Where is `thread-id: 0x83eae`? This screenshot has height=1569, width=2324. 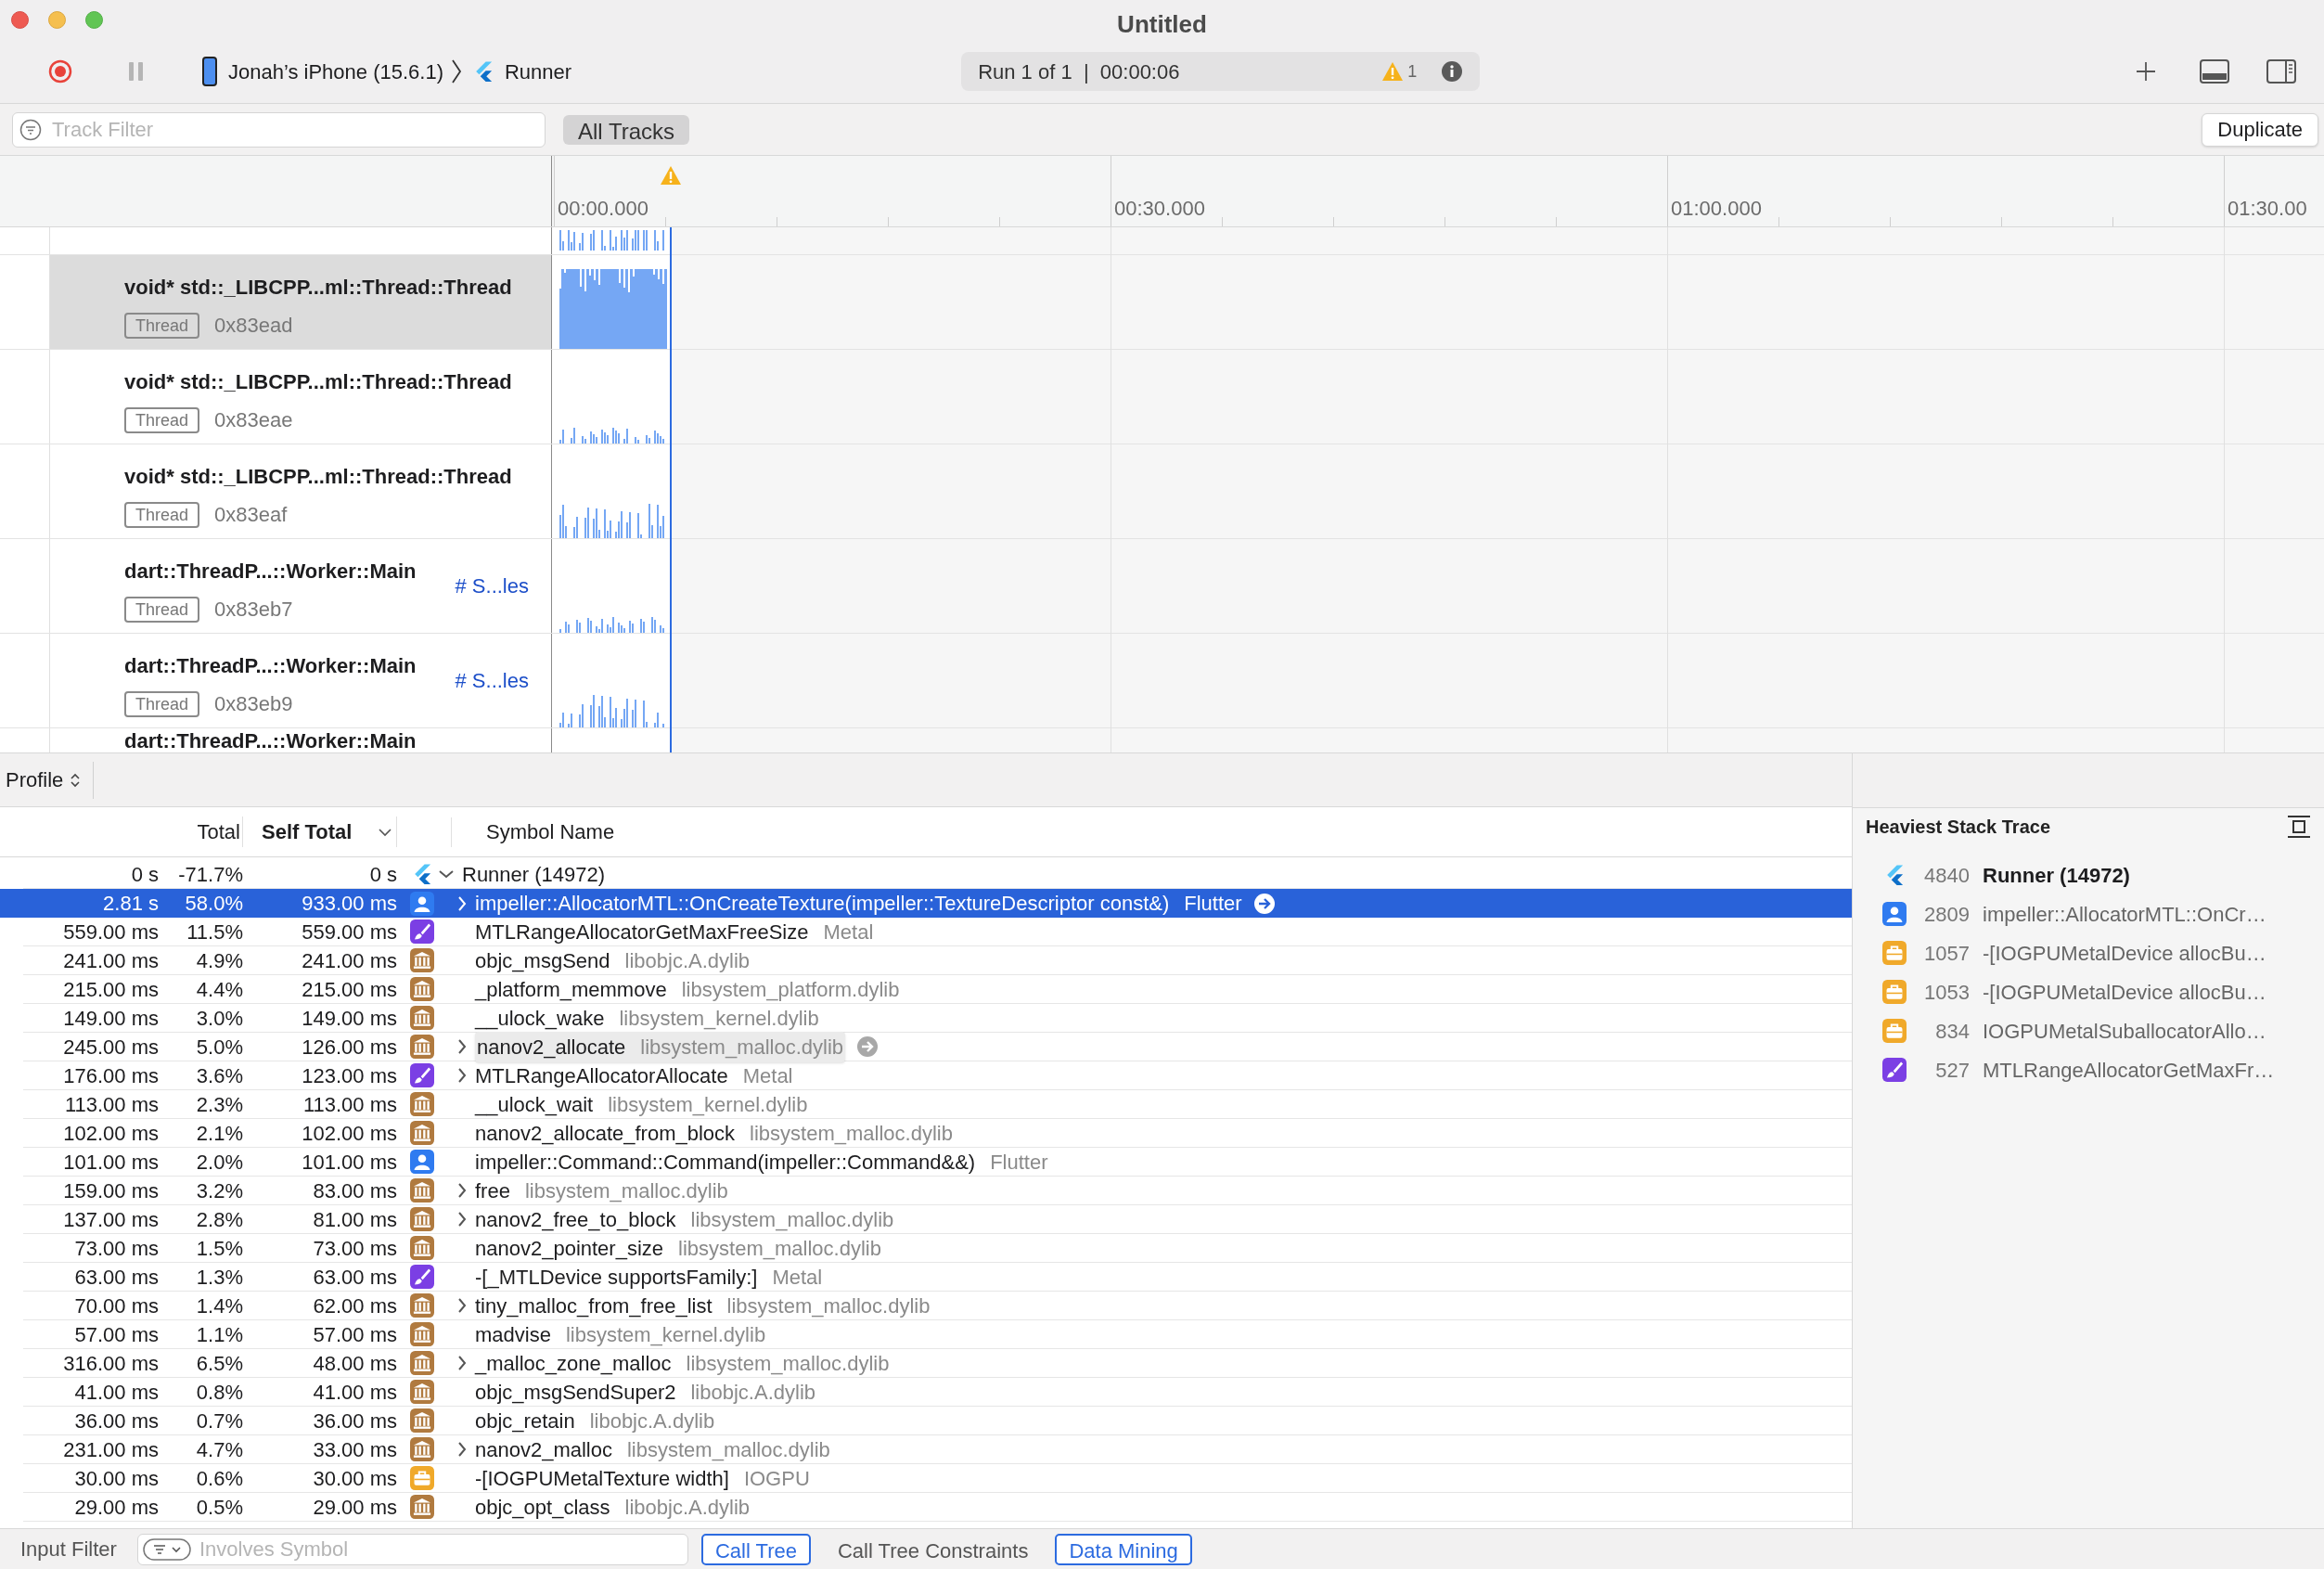
thread-id: 0x83eae is located at coordinates (253, 420).